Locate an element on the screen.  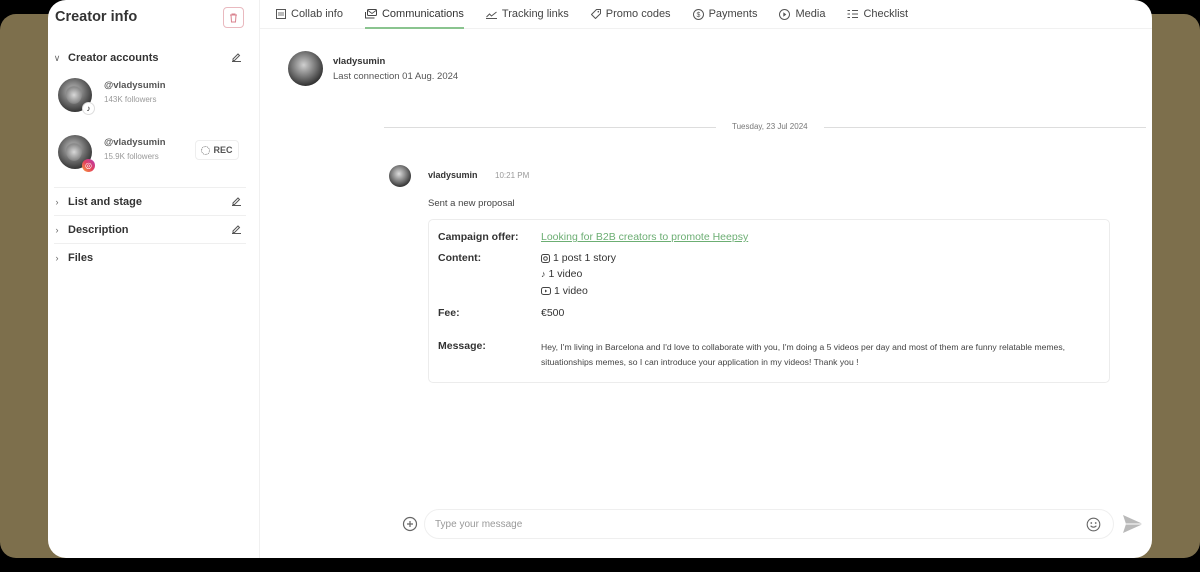
smiley-icon is located at coordinates (1093, 524).